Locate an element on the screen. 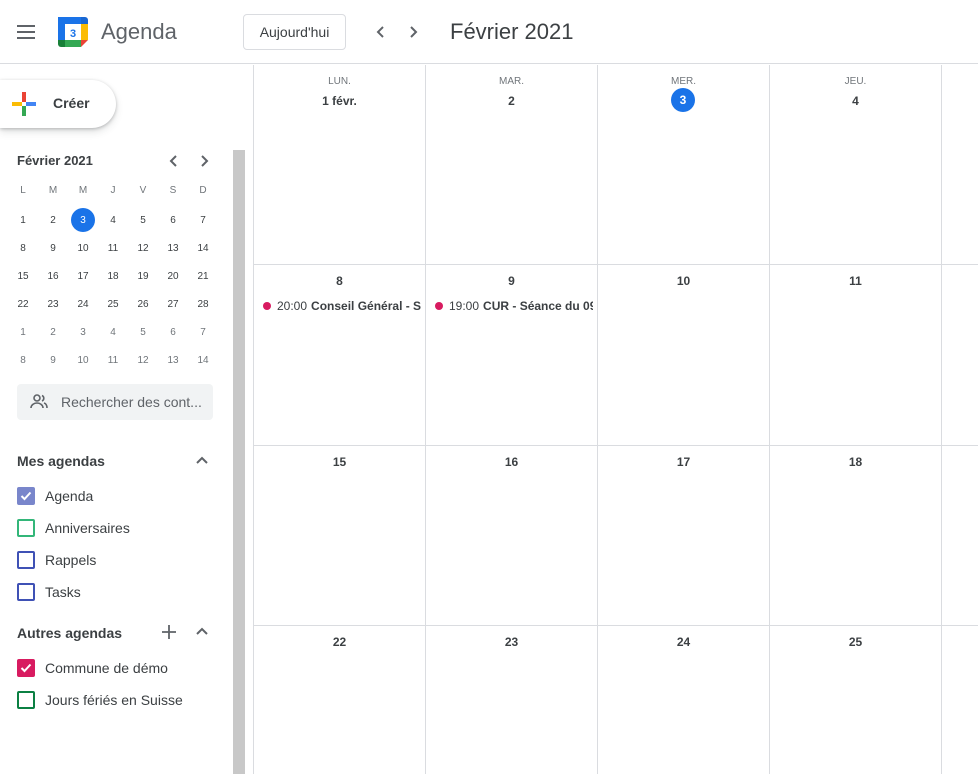  day-number: 17 is located at coordinates (683, 462).